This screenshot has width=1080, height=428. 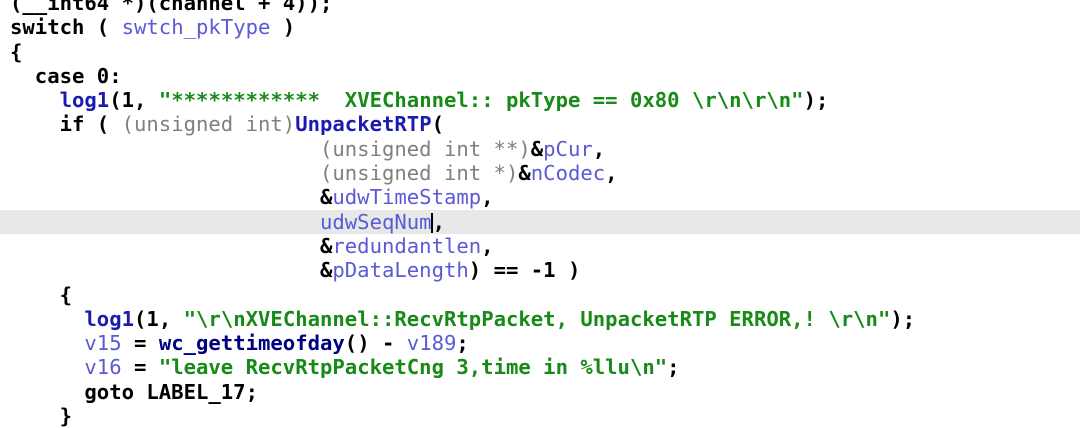 What do you see at coordinates (540, 221) in the screenshot?
I see `code-line: udwSeqNum,` at bounding box center [540, 221].